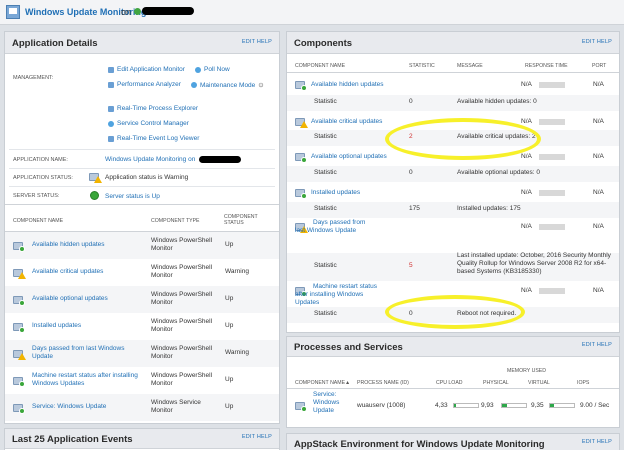 The image size is (624, 450). What do you see at coordinates (381, 405) in the screenshot?
I see `process-name: wuauserv (1008)` at bounding box center [381, 405].